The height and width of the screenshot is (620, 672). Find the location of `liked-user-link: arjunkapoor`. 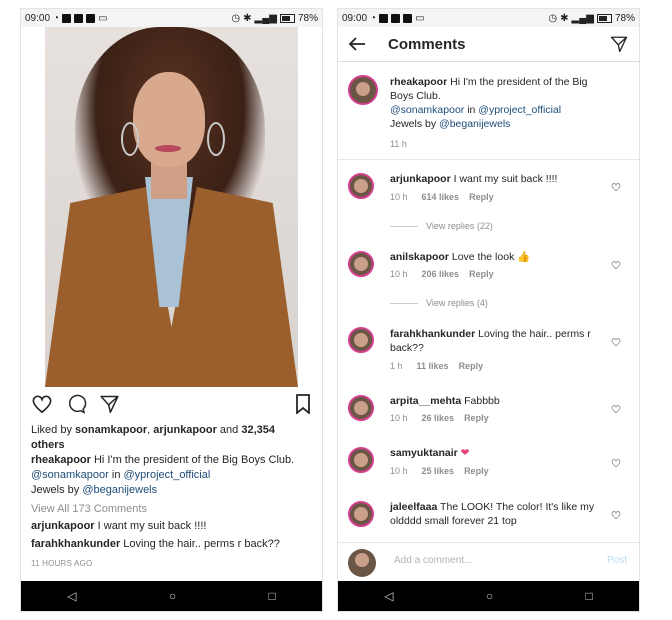

liked-user-link: arjunkapoor is located at coordinates (185, 430).